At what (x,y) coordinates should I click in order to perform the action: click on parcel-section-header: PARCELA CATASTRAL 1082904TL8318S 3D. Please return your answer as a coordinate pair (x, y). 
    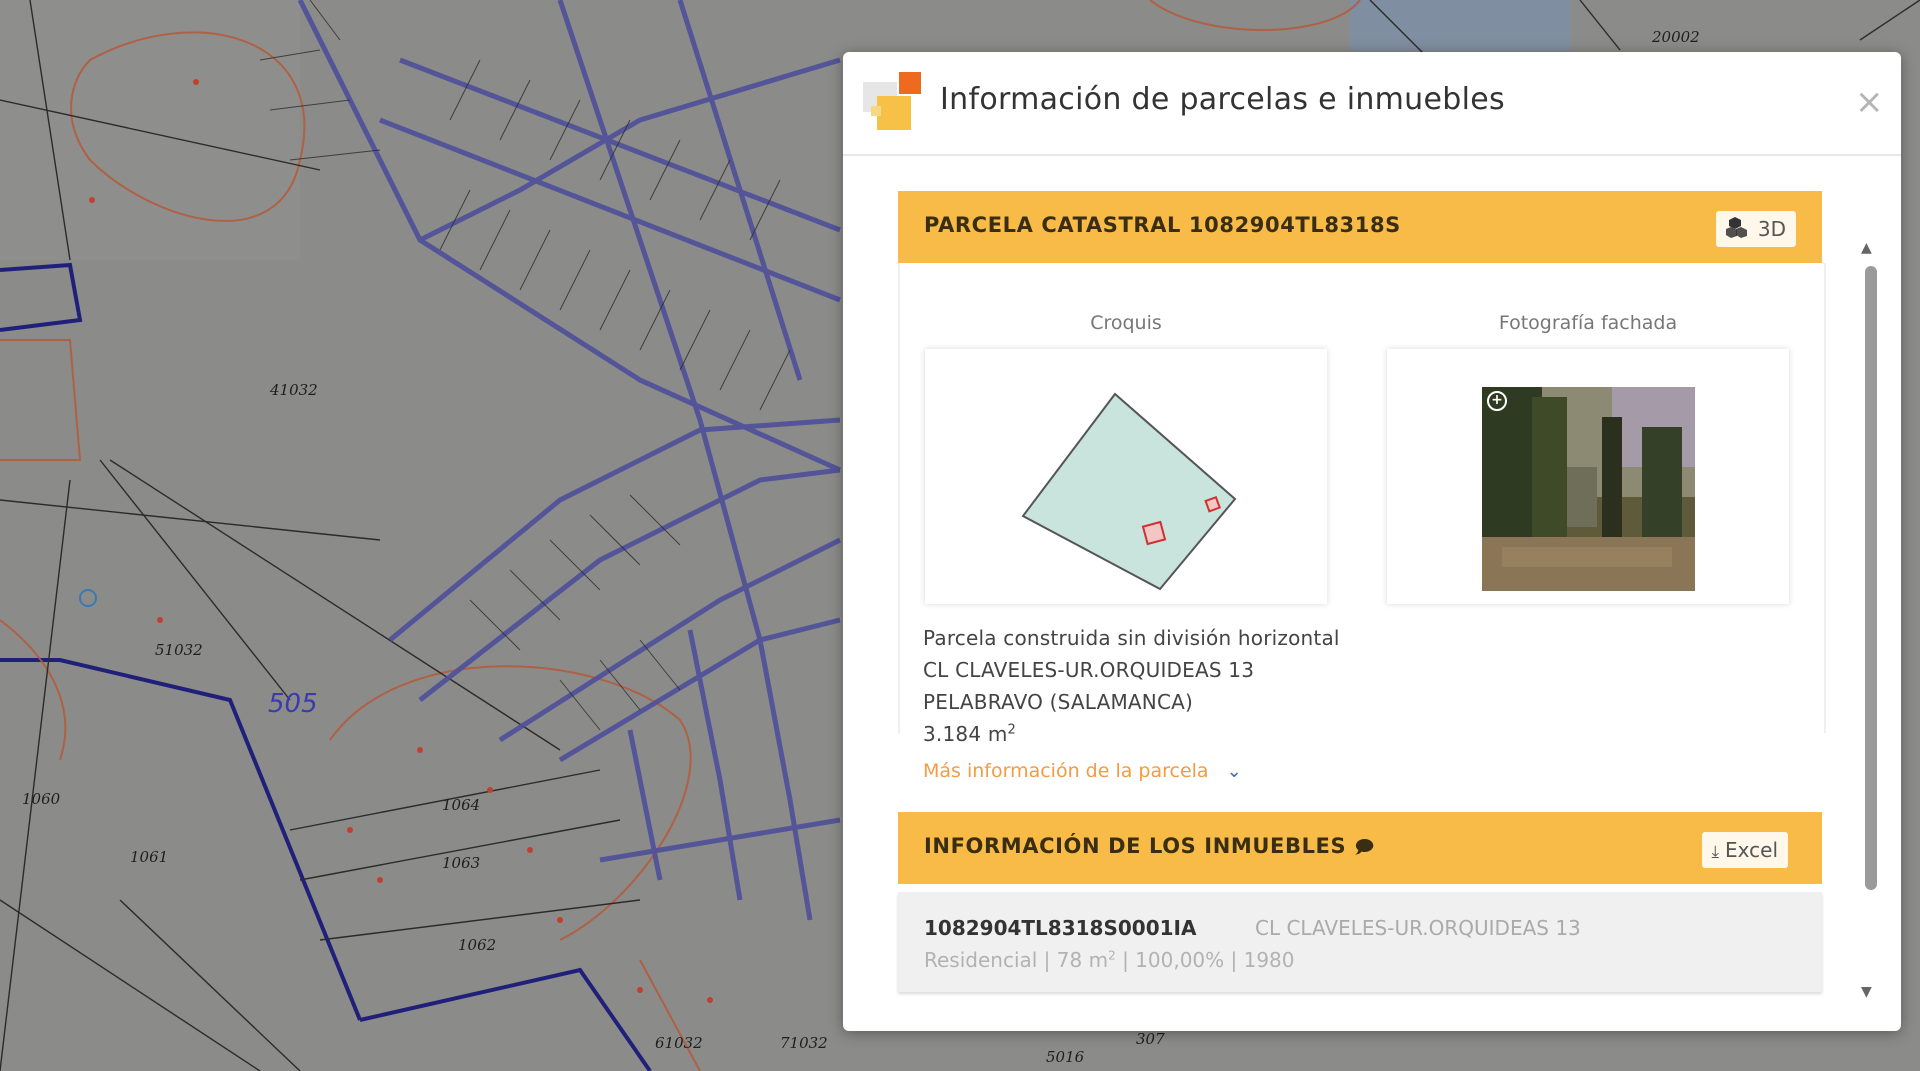
    Looking at the image, I should click on (1360, 227).